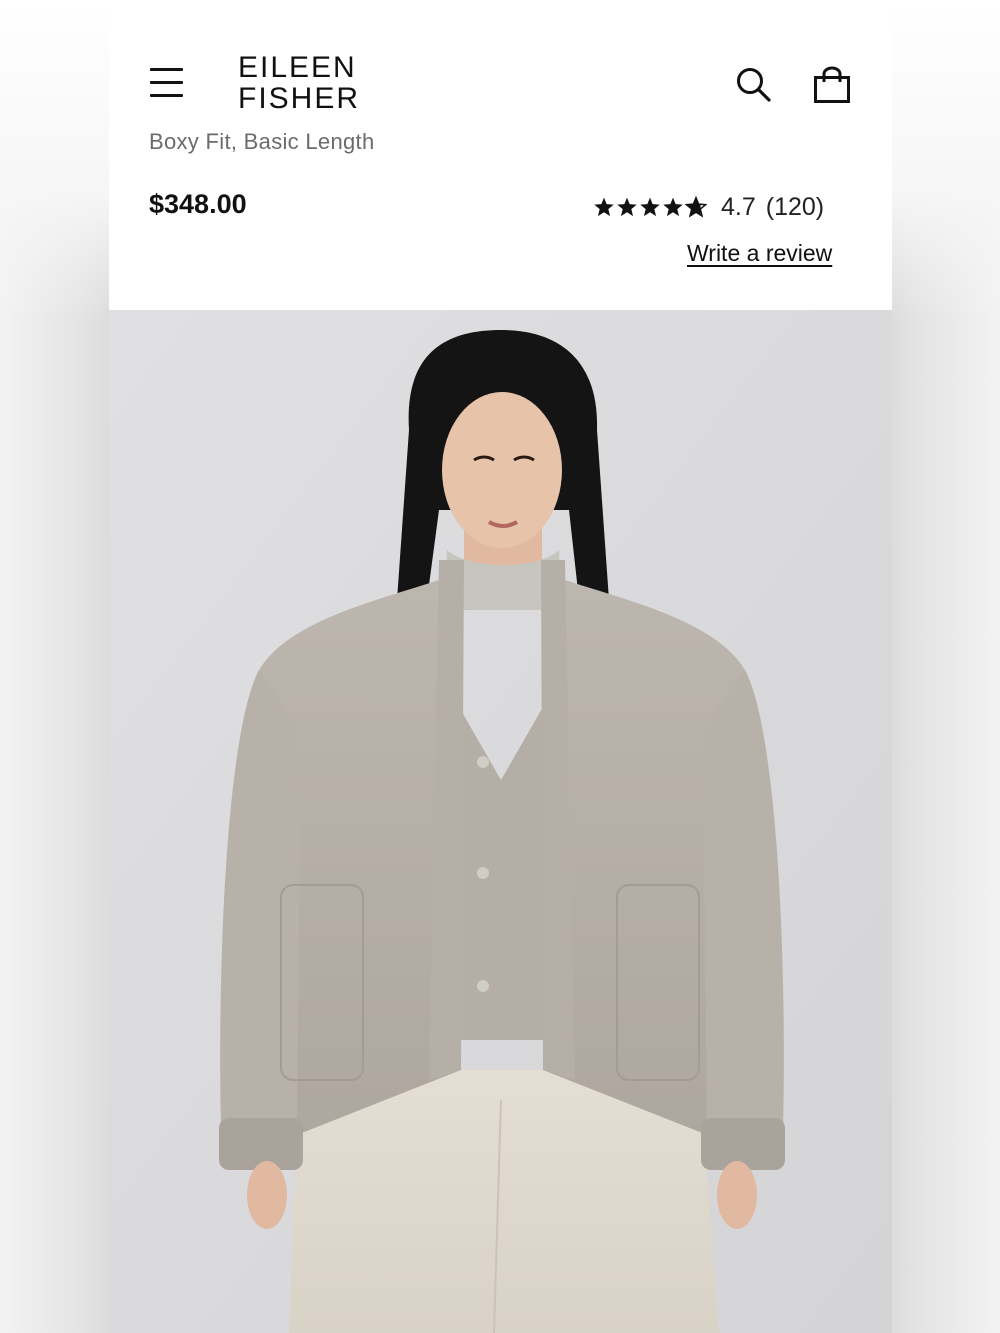  I want to click on product-subtitle: Boxy Fit, Basic Length, so click(262, 141).